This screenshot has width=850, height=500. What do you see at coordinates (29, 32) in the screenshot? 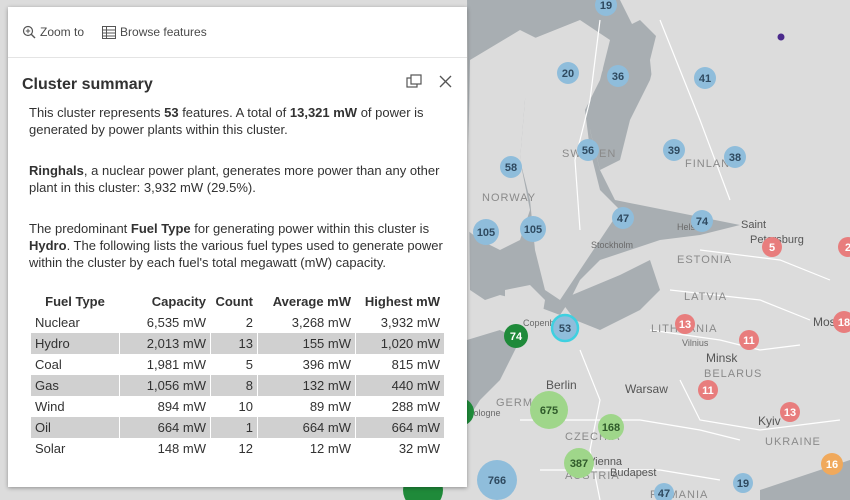
I see `zoom-in-icon` at bounding box center [29, 32].